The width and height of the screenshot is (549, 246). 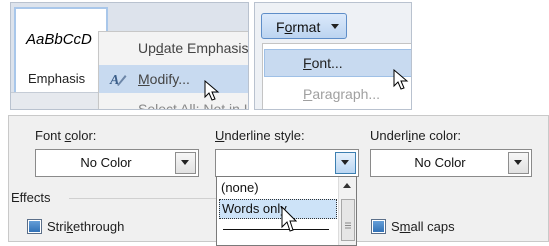 I want to click on small-caps-label: Small caps, so click(x=423, y=226).